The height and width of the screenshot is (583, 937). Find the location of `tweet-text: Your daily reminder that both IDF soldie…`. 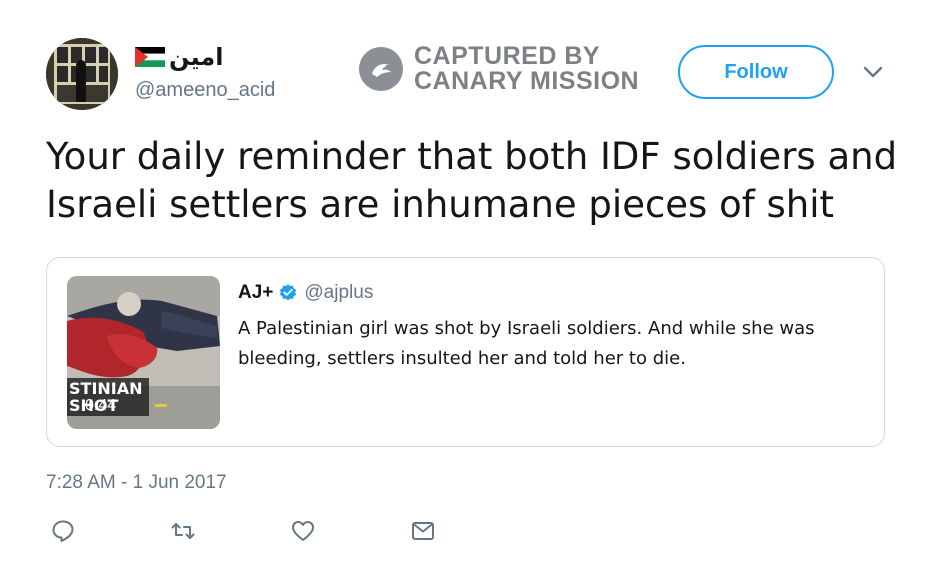

tweet-text: Your daily reminder that both IDF soldie… is located at coordinates (472, 180).